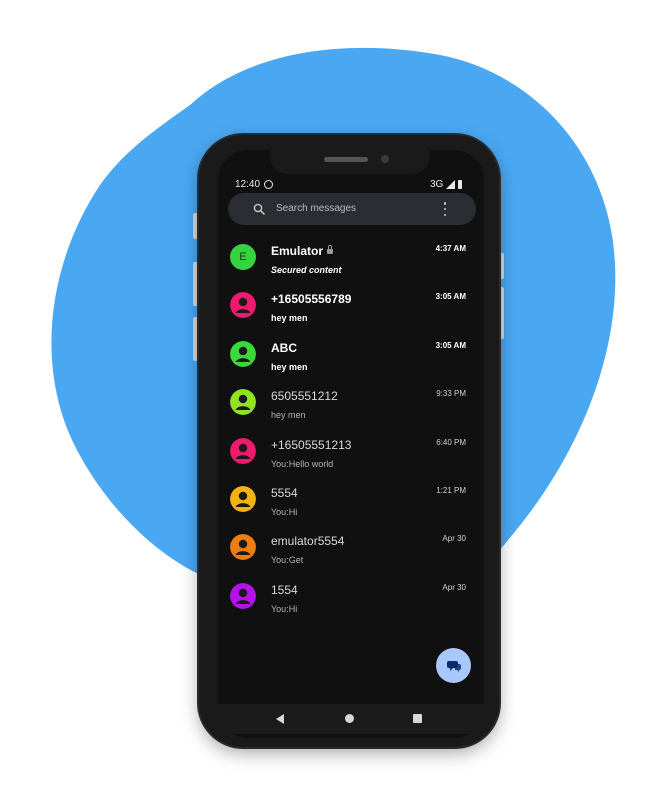  What do you see at coordinates (351, 550) in the screenshot?
I see `conversation-row: emulator5554 You:Get Apr 30` at bounding box center [351, 550].